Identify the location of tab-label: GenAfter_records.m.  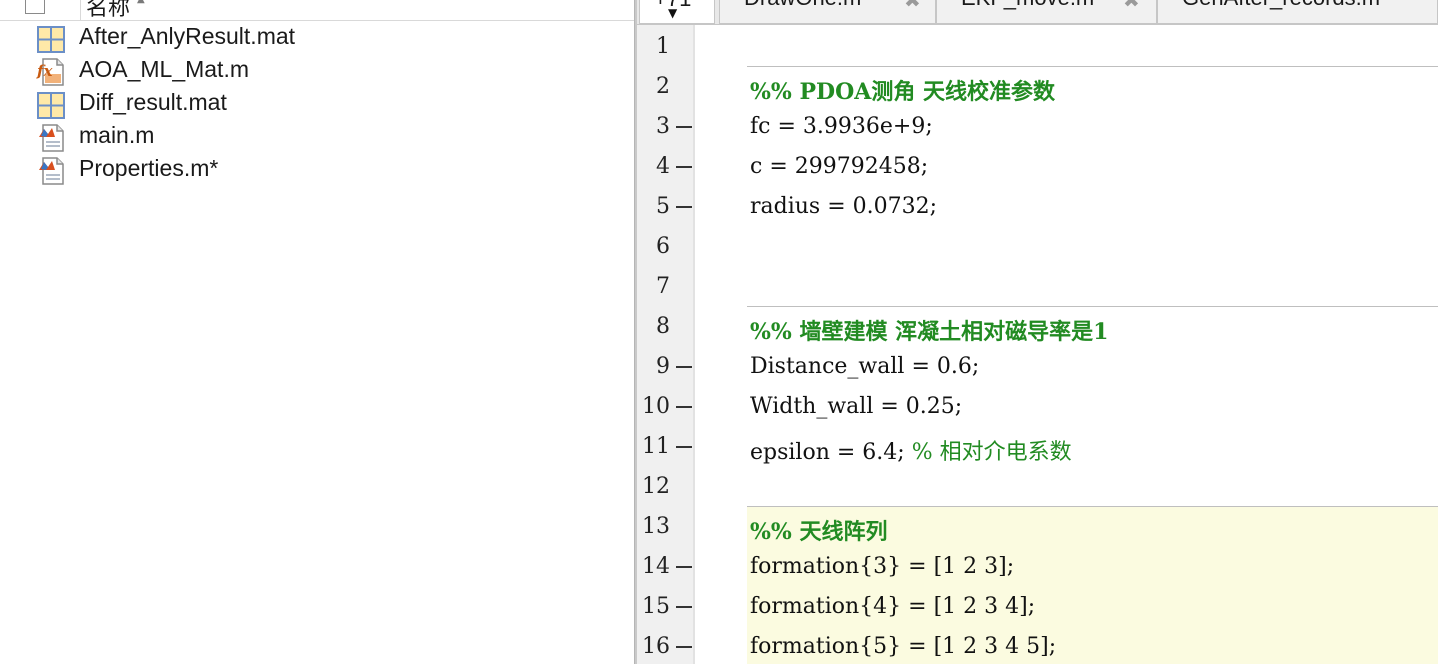
(1281, 5).